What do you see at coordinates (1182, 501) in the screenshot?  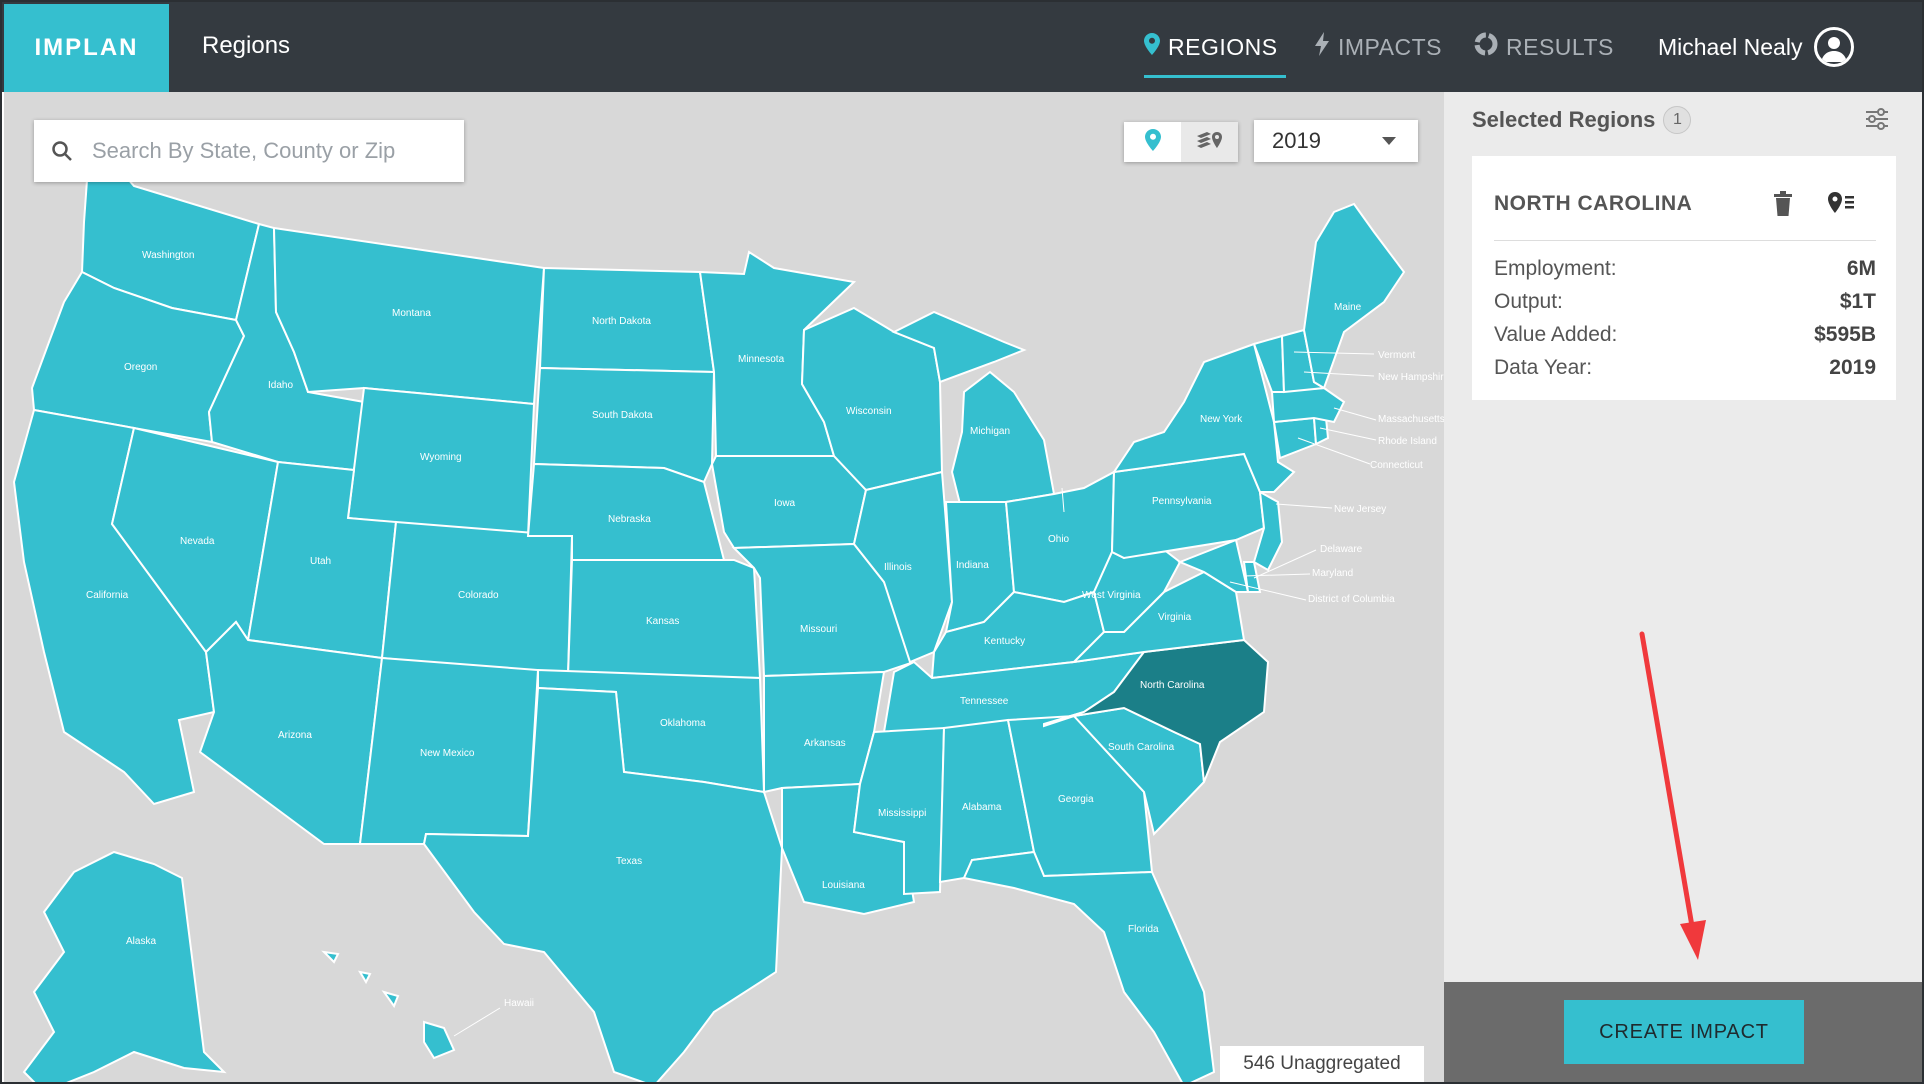 I see `label-pennsylvania: Pennsylvania` at bounding box center [1182, 501].